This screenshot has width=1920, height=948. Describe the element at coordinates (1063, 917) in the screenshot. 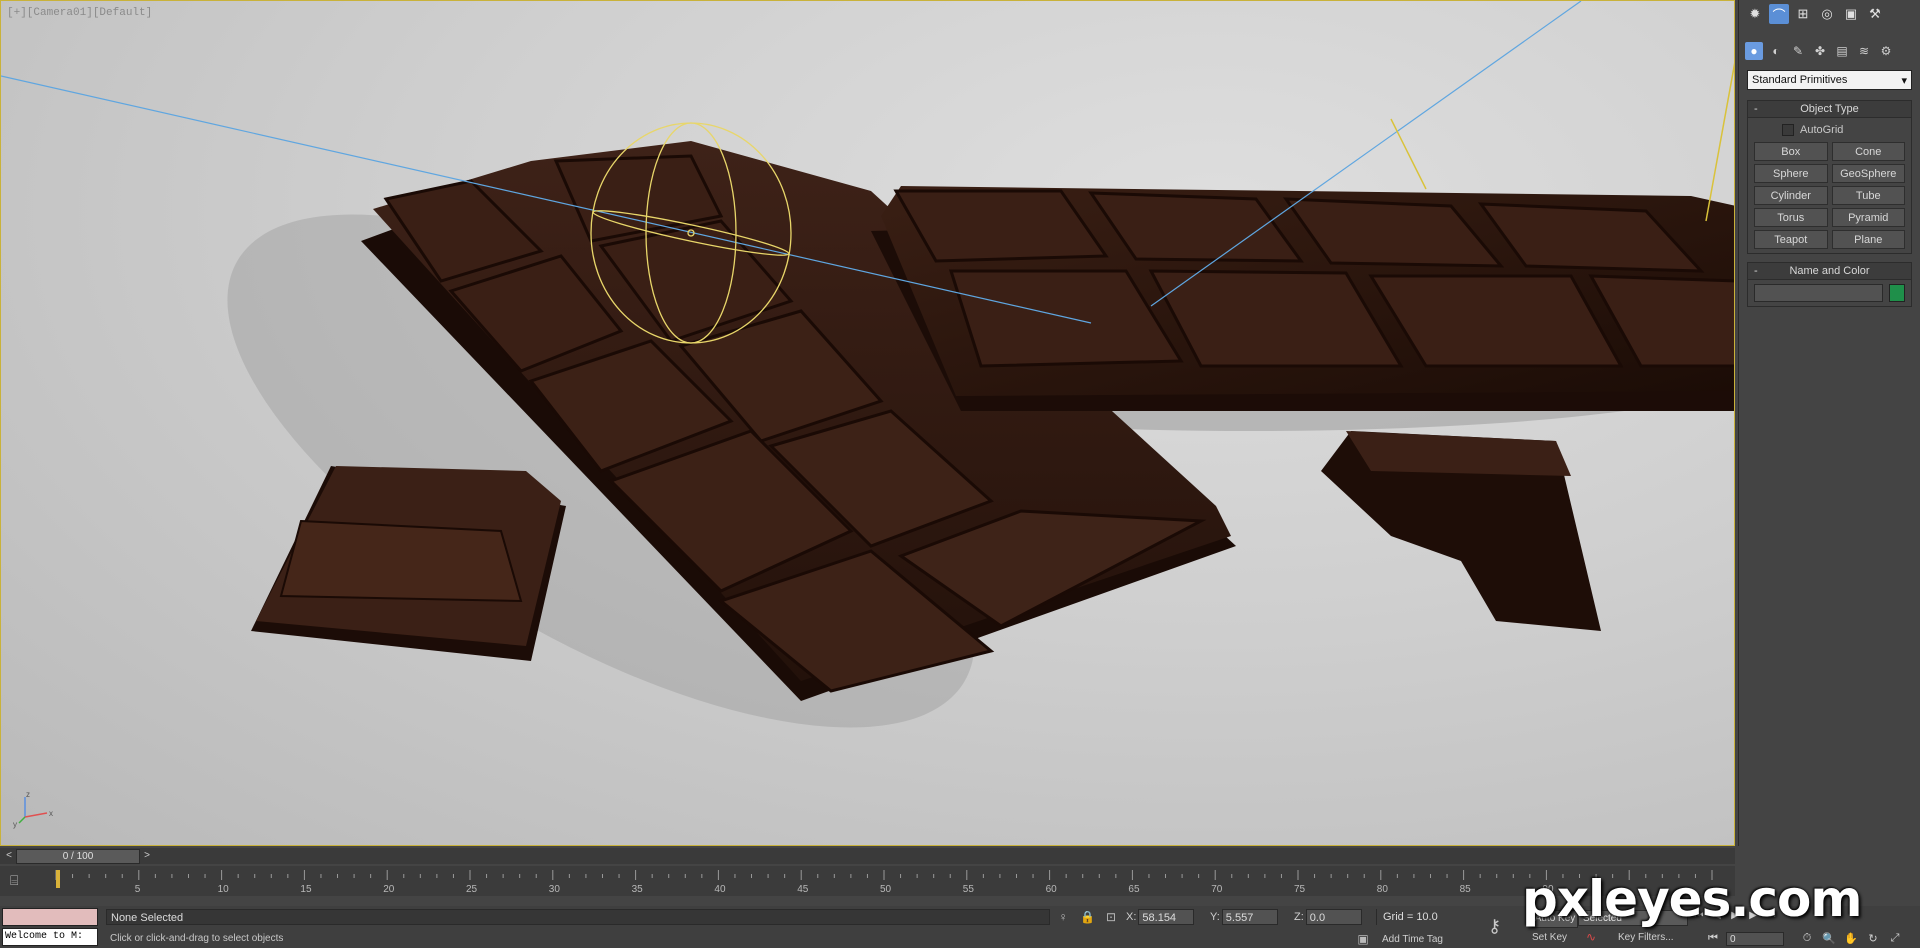

I see `isolate-icon: ♀` at that location.